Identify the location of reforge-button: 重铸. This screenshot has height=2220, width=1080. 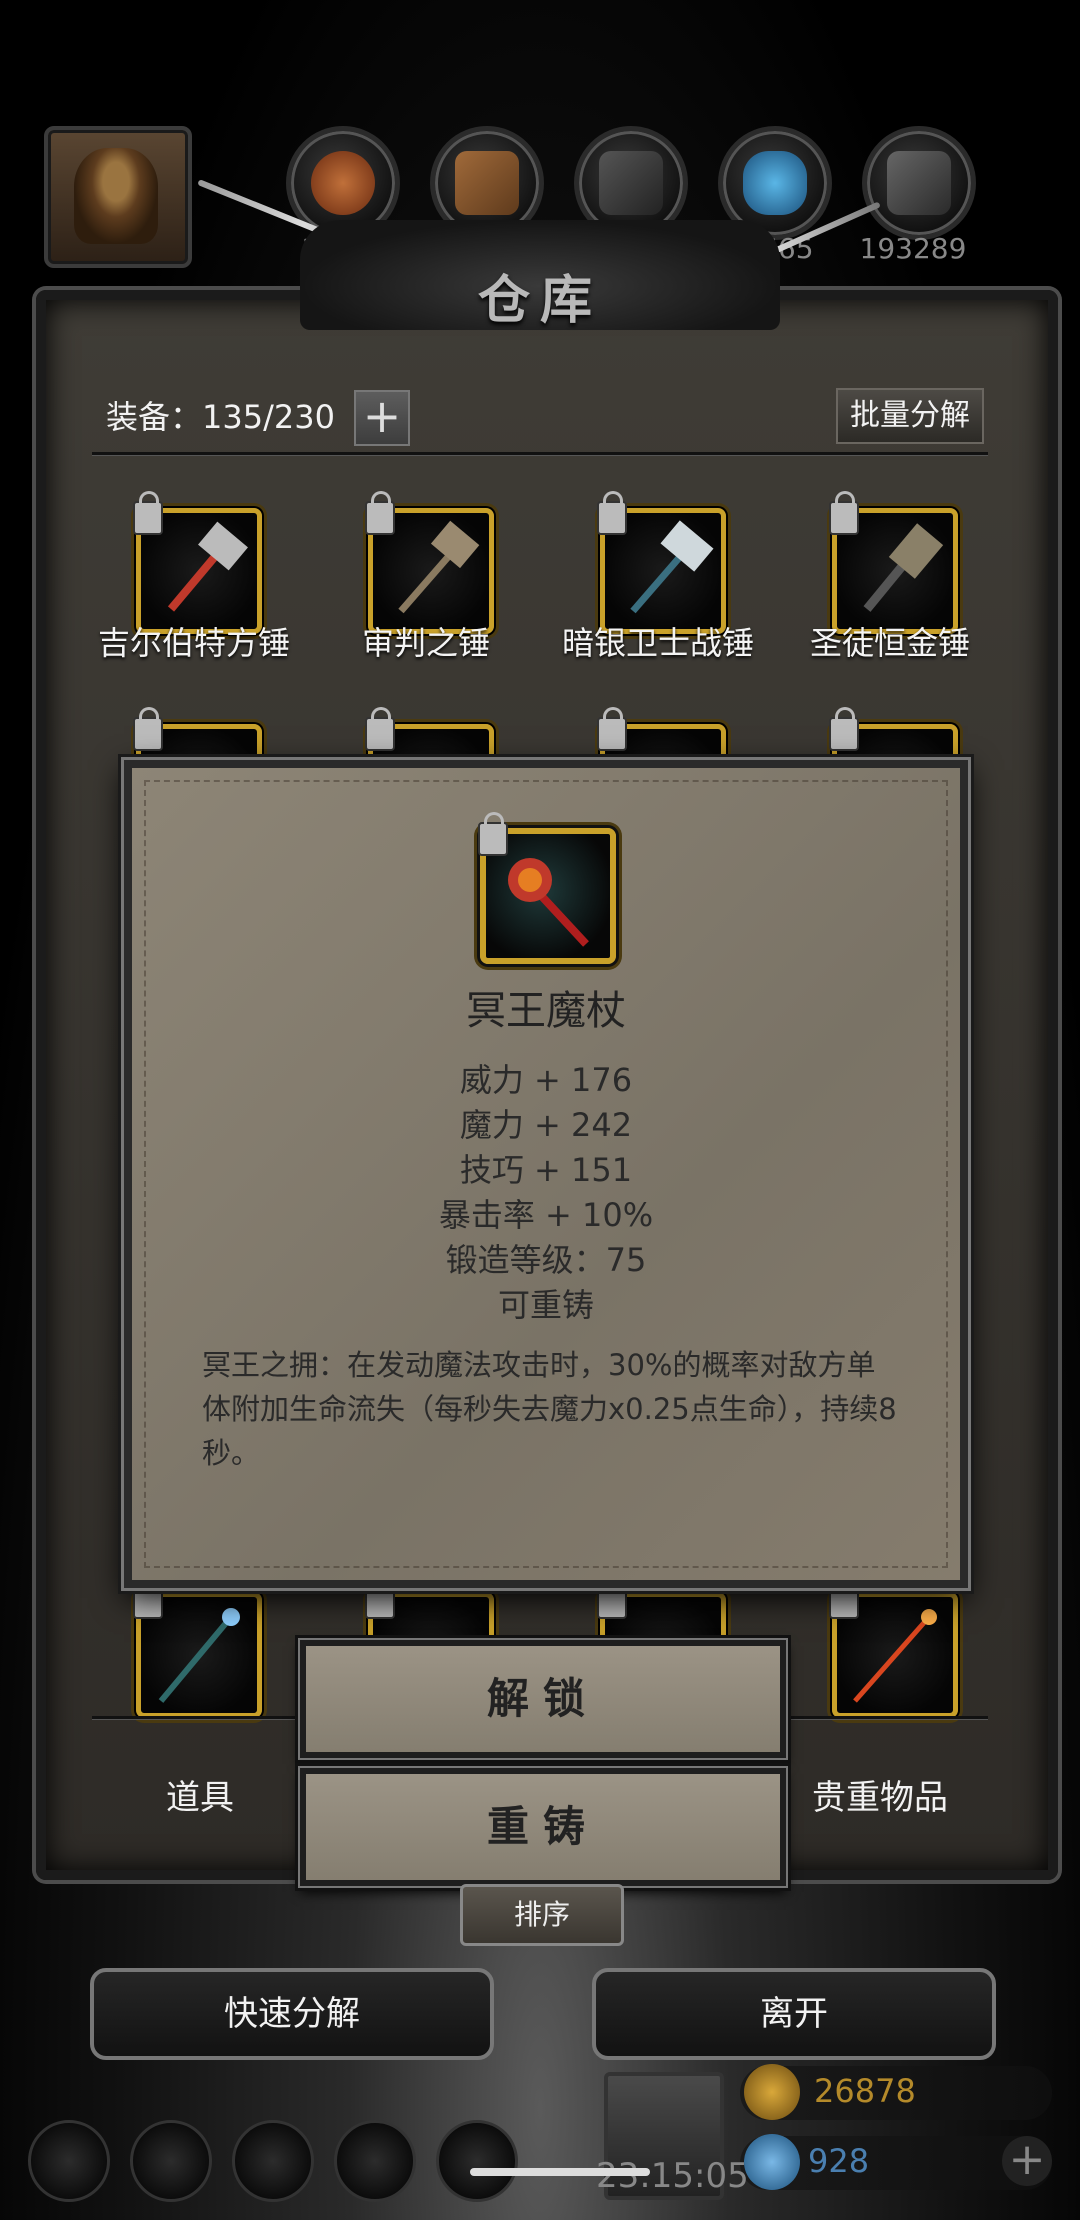
(543, 1827).